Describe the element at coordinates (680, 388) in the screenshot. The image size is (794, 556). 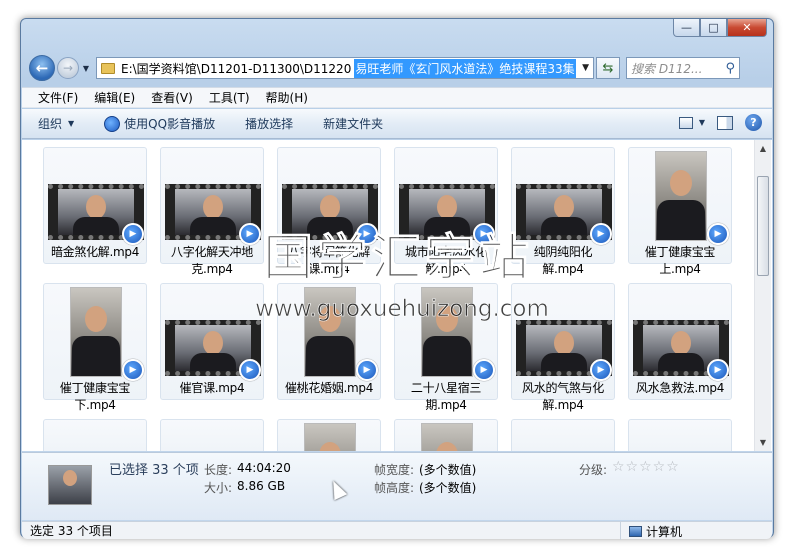
I see `file-name: 风水急救法.mp4` at that location.